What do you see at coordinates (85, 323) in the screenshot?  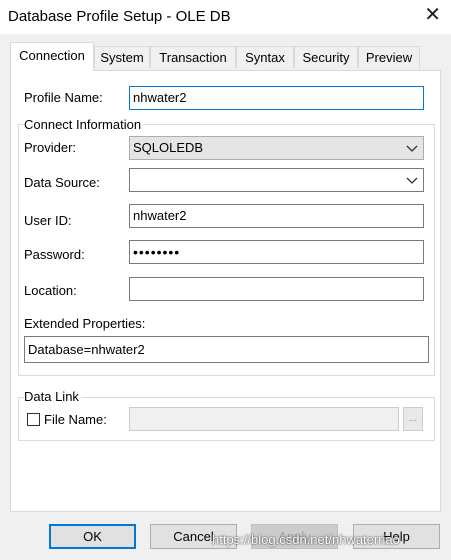 I see `extended-properties-label: Extended Properties:` at bounding box center [85, 323].